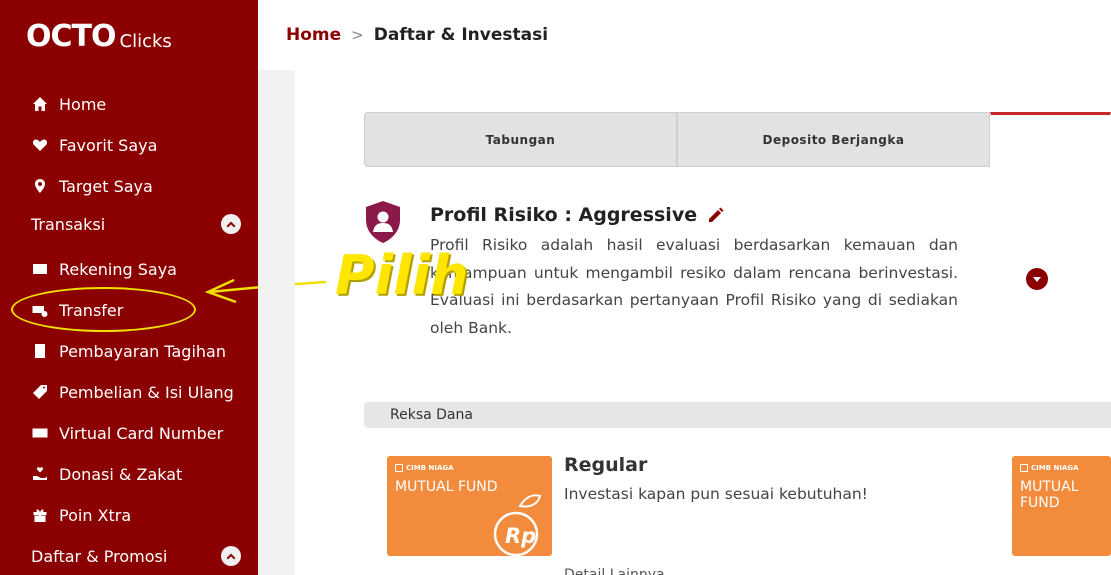 The height and width of the screenshot is (575, 1111). I want to click on sidebar-item-favorit: Favorit Saya, so click(94, 145).